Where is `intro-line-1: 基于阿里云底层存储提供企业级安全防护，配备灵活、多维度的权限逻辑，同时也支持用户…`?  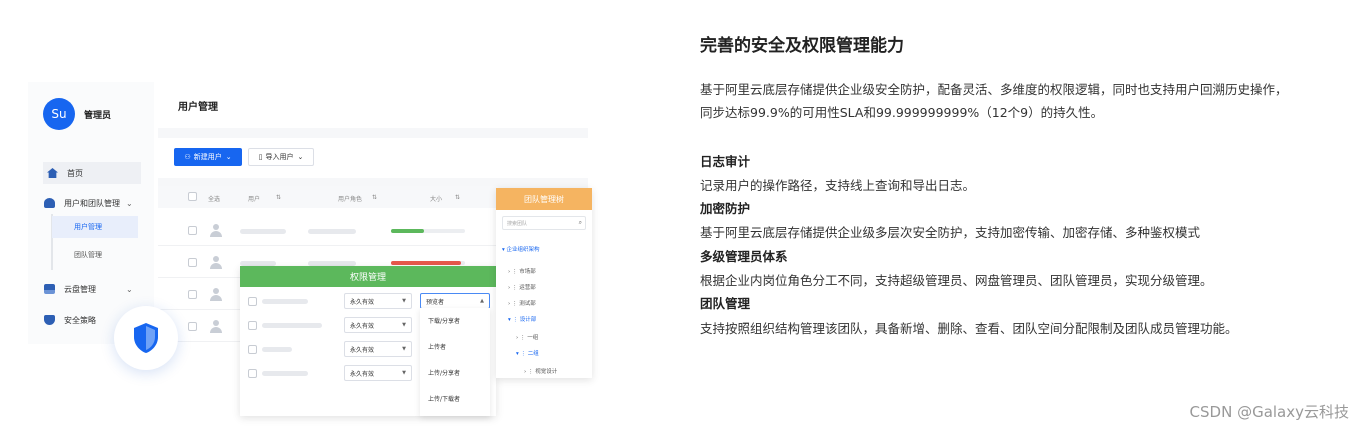 intro-line-1: 基于阿里云底层存储提供企业级安全防护，配备灵活、多维度的权限逻辑，同时也支持用户… is located at coordinates (994, 89).